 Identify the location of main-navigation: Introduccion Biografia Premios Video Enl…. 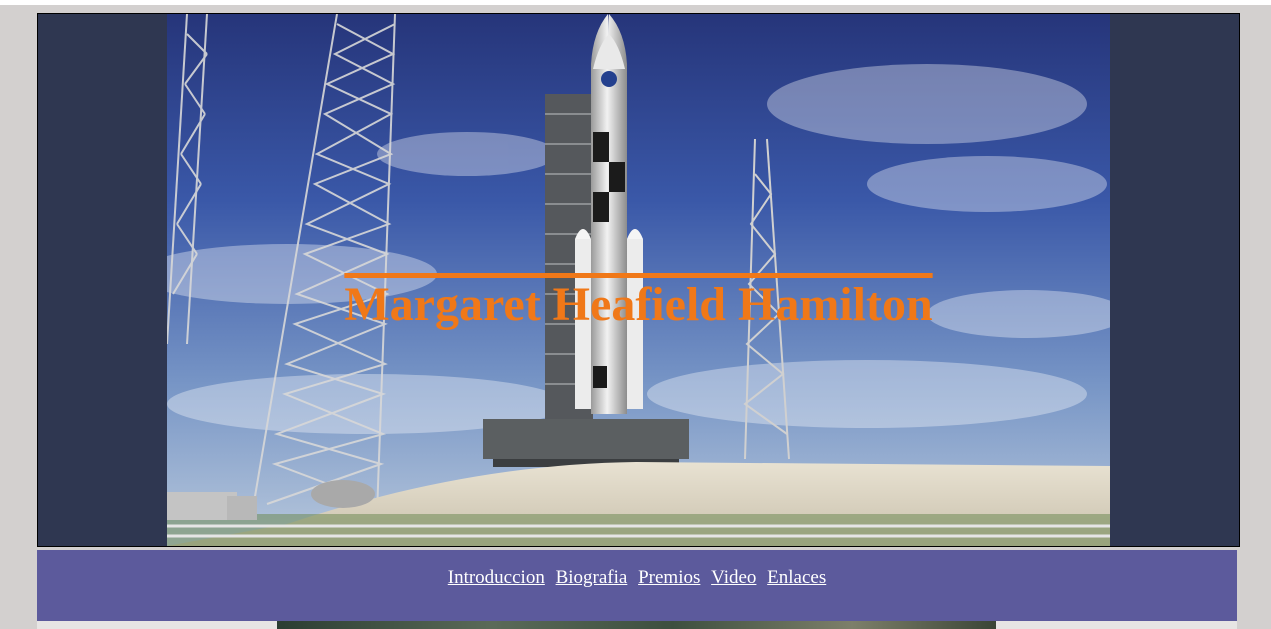
(637, 585).